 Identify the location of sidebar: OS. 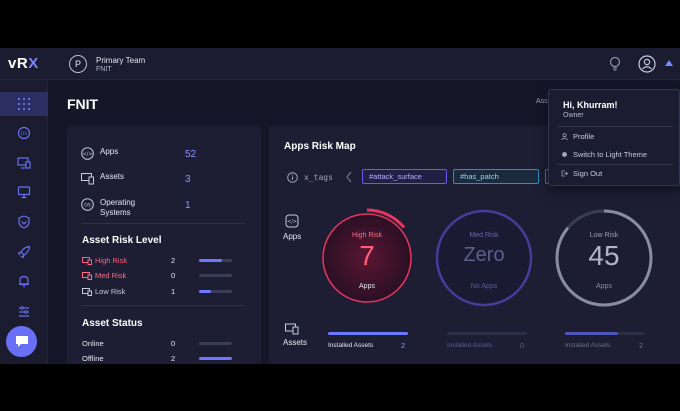
(24, 222).